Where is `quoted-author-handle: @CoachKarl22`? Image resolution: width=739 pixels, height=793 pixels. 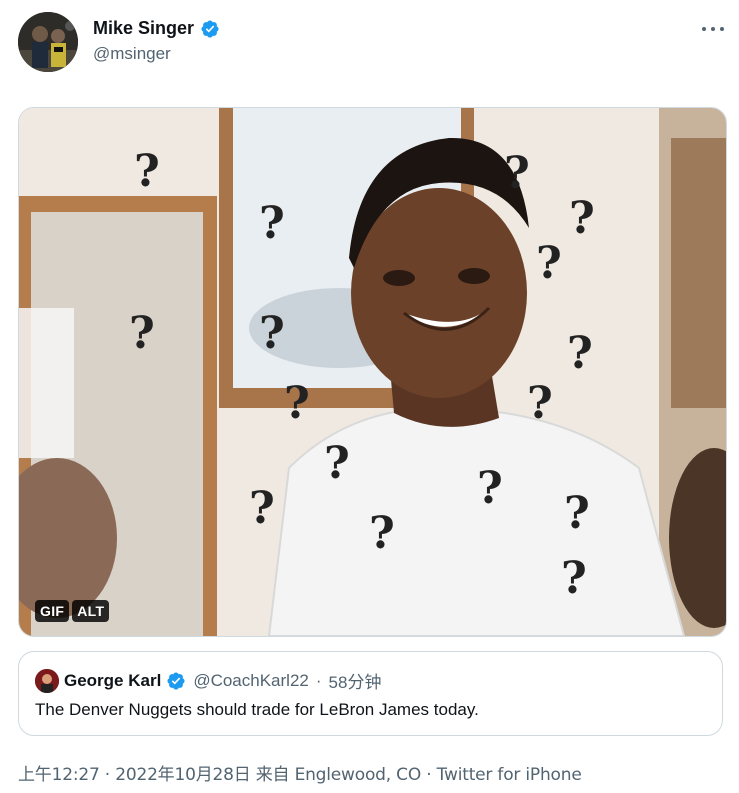
quoted-author-handle: @CoachKarl22 is located at coordinates (251, 681).